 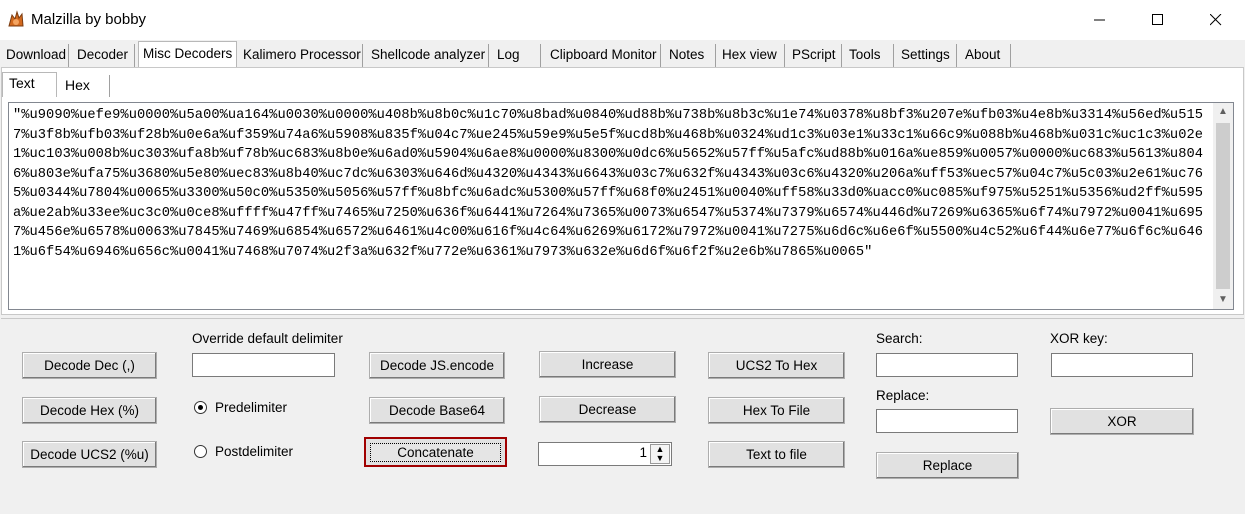 I want to click on window-title: Malzilla by bobby, so click(x=89, y=19).